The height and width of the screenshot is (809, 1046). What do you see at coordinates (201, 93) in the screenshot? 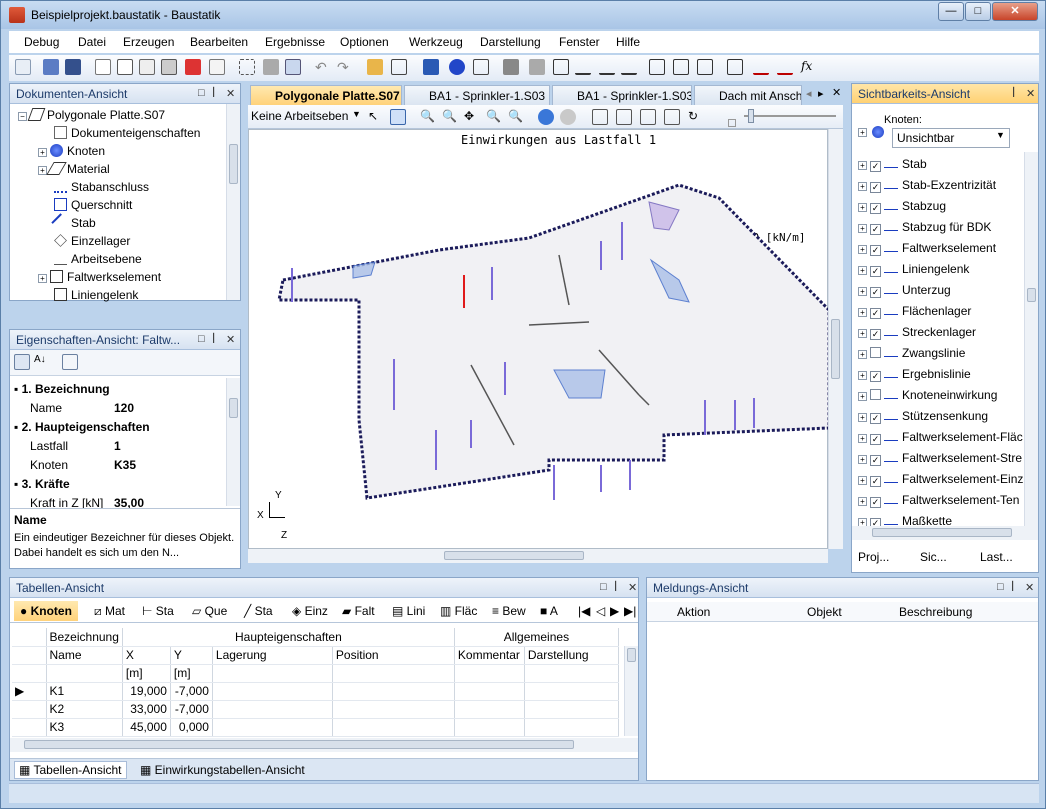
I see `dropdown-icon: □` at bounding box center [201, 93].